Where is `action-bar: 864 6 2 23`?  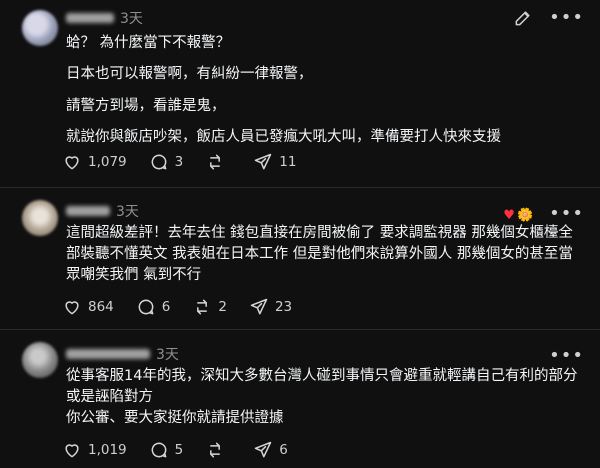
action-bar: 864 6 2 23 is located at coordinates (188, 307).